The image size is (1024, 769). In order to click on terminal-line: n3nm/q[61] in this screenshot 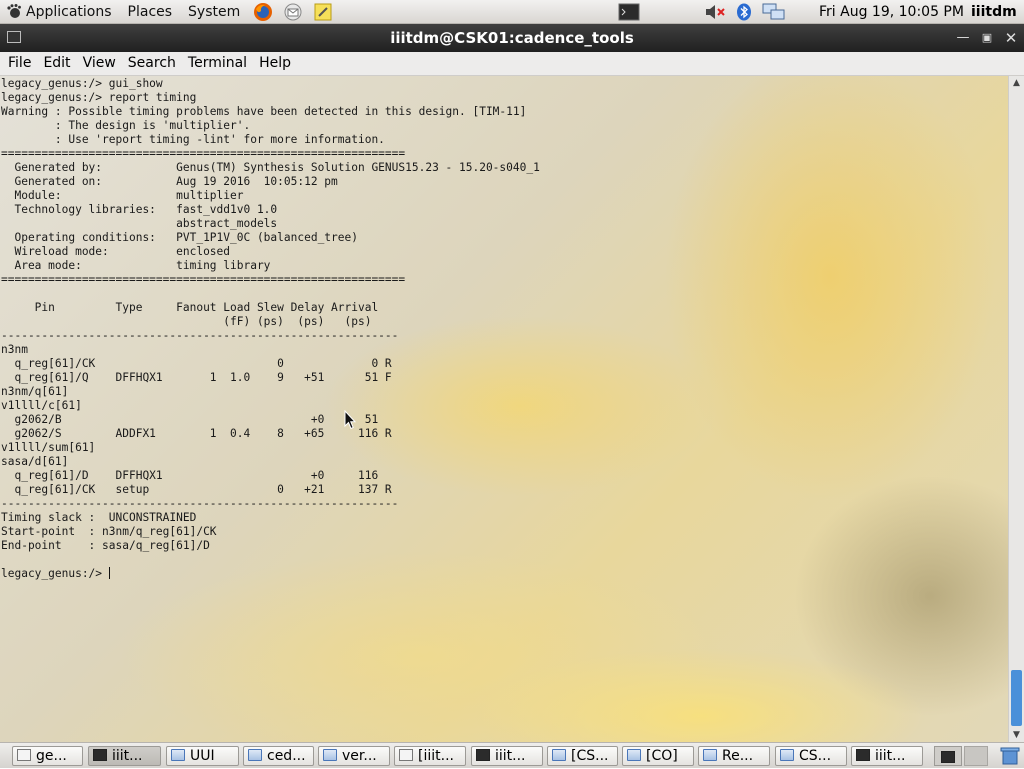, I will do `click(35, 391)`.